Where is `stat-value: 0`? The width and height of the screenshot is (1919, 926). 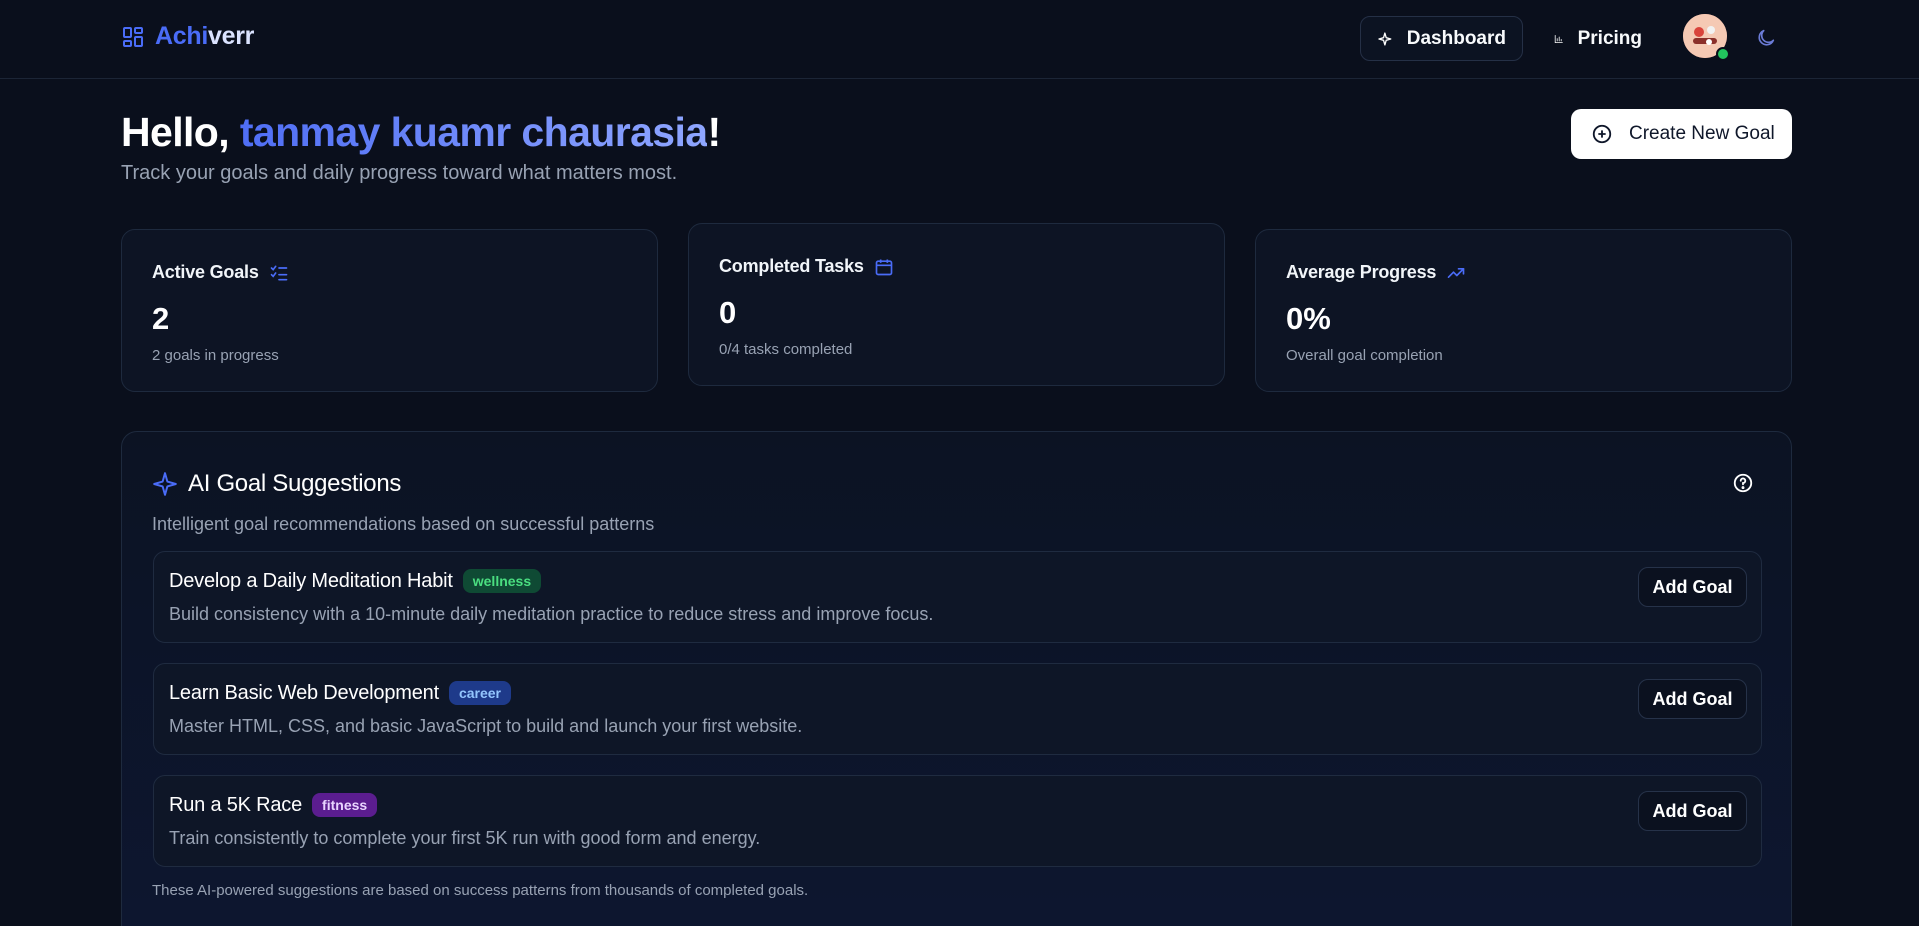 stat-value: 0 is located at coordinates (728, 312).